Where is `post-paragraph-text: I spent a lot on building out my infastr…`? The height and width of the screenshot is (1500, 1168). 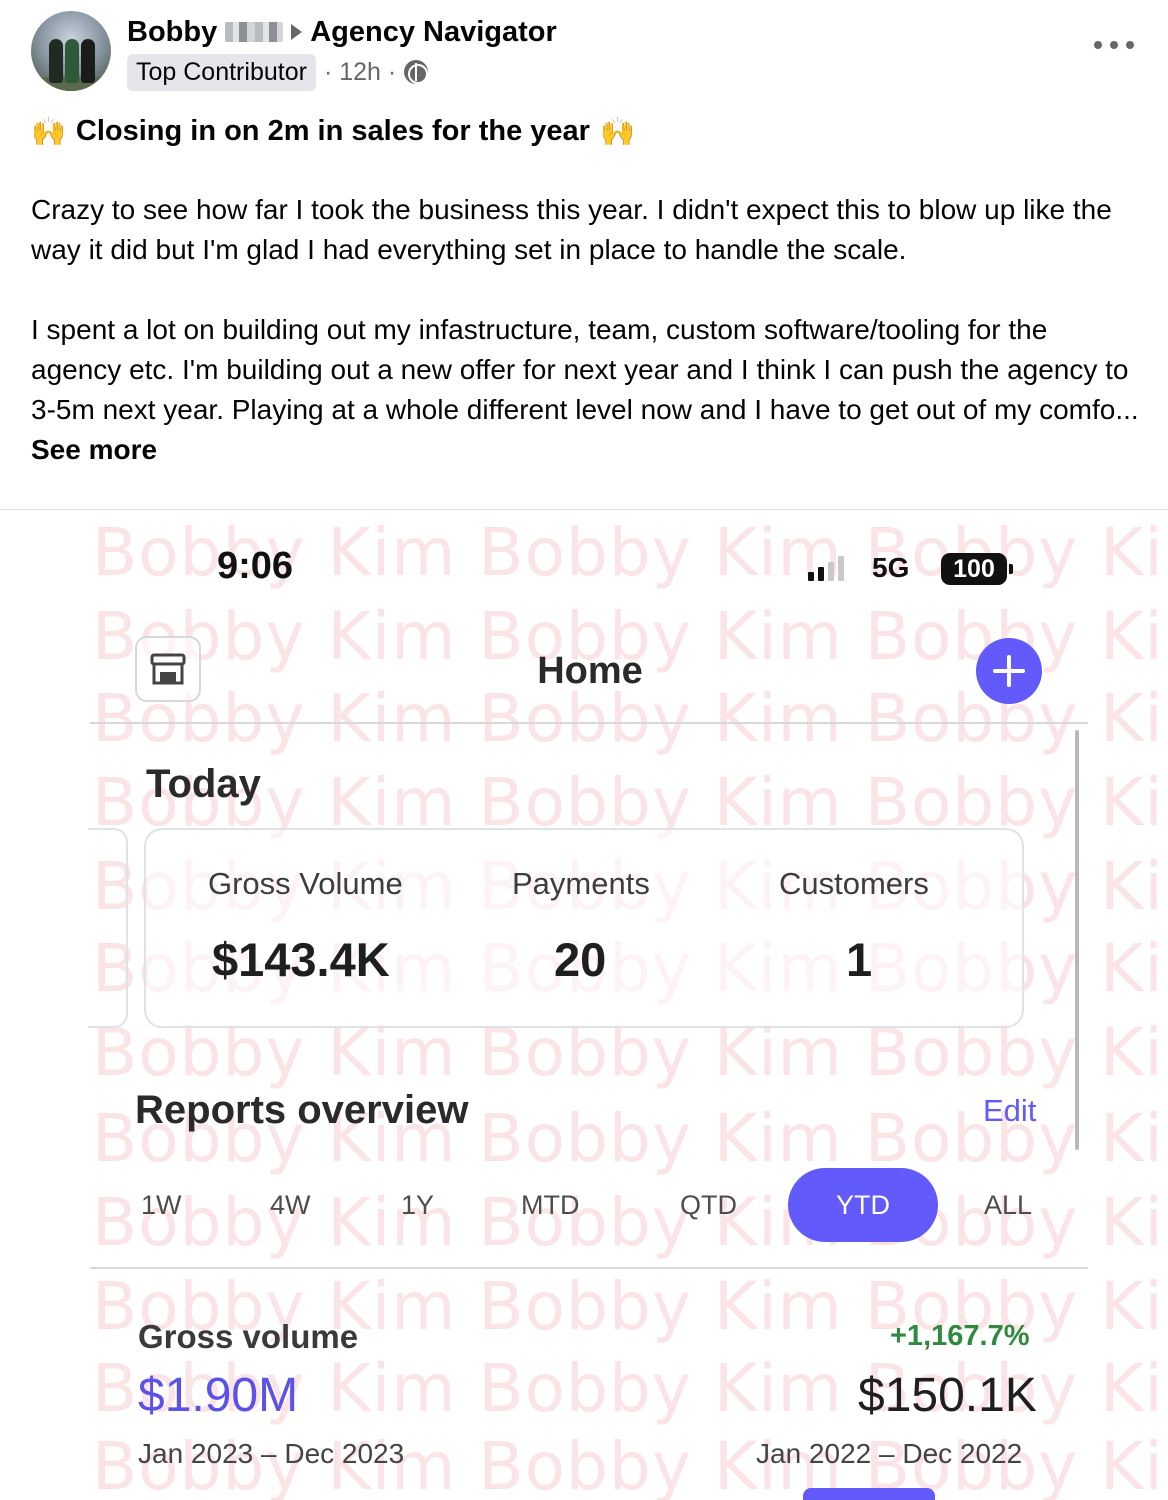
post-paragraph-text: I spent a lot on building out my infastr… is located at coordinates (585, 369).